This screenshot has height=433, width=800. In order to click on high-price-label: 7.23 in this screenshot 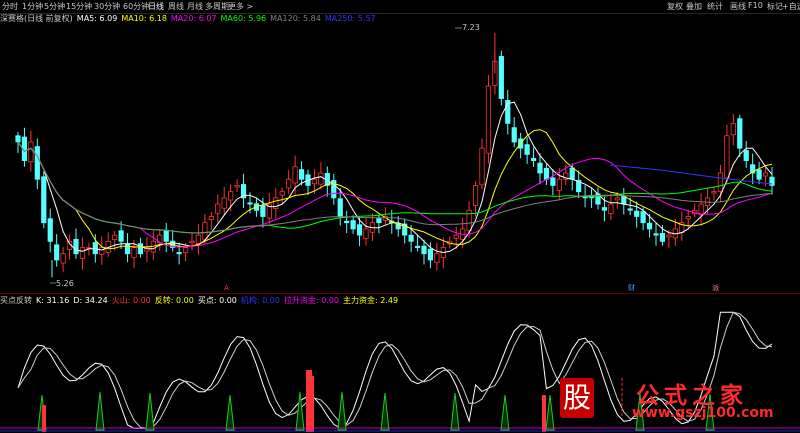, I will do `click(471, 27)`.